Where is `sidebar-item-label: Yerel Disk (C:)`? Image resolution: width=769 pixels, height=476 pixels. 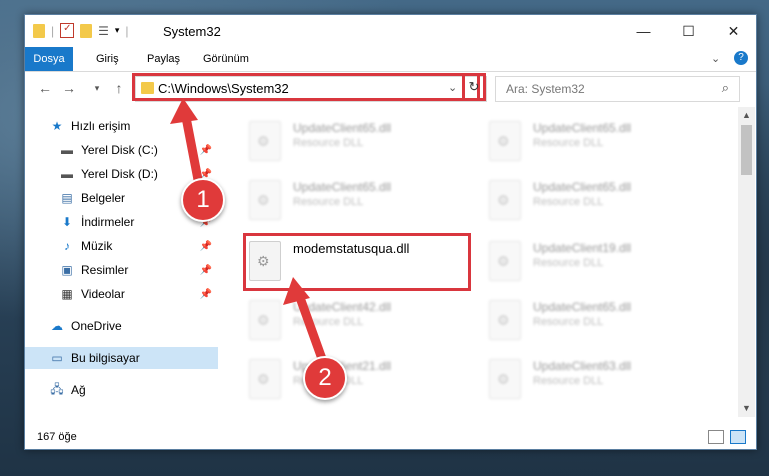
sidebar-item-label: Yerel Disk (C:) is located at coordinates (119, 150).